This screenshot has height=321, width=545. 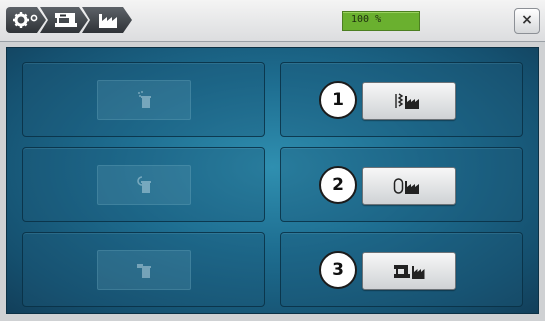 I want to click on breadcrumb-machine, so click(x=64, y=20).